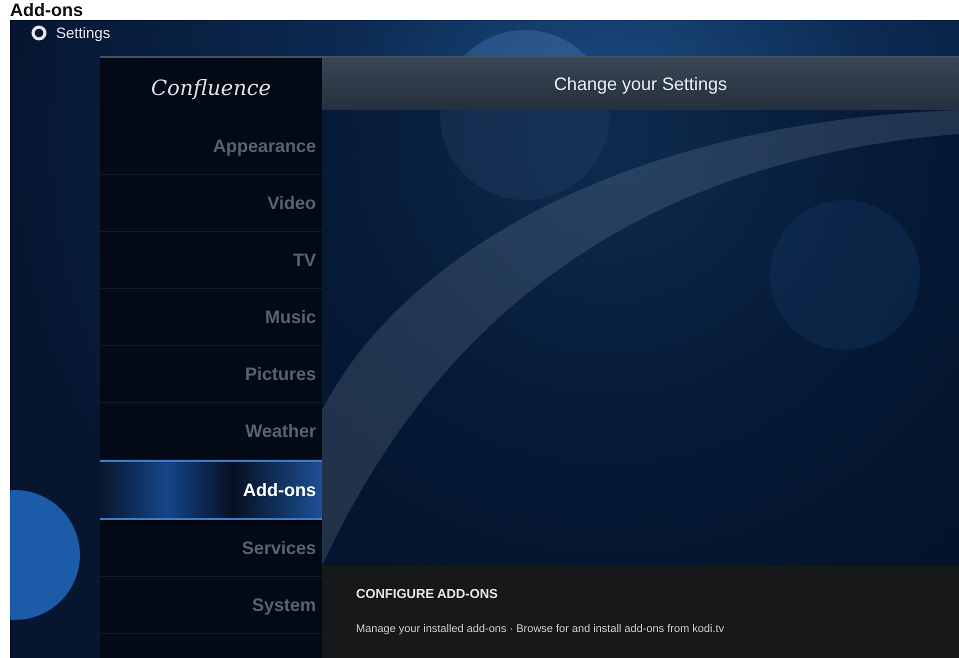  I want to click on section-heading: CONFIGURE ADD-ONS, so click(427, 593).